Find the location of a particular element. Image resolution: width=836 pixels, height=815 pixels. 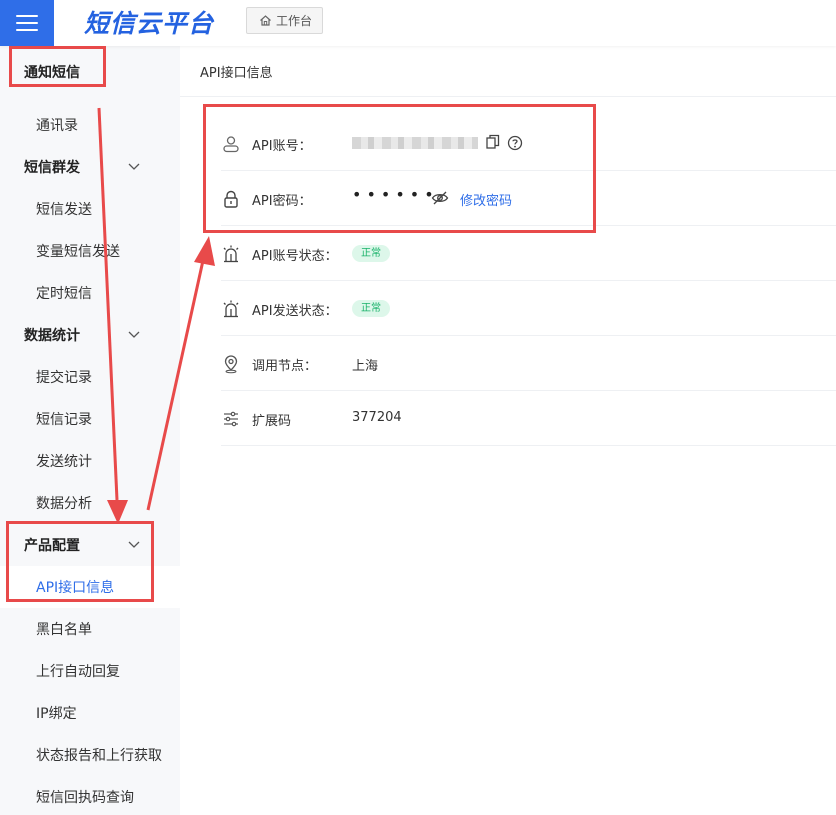

sidebar-item-sms-records: 短信记录 is located at coordinates (90, 419).